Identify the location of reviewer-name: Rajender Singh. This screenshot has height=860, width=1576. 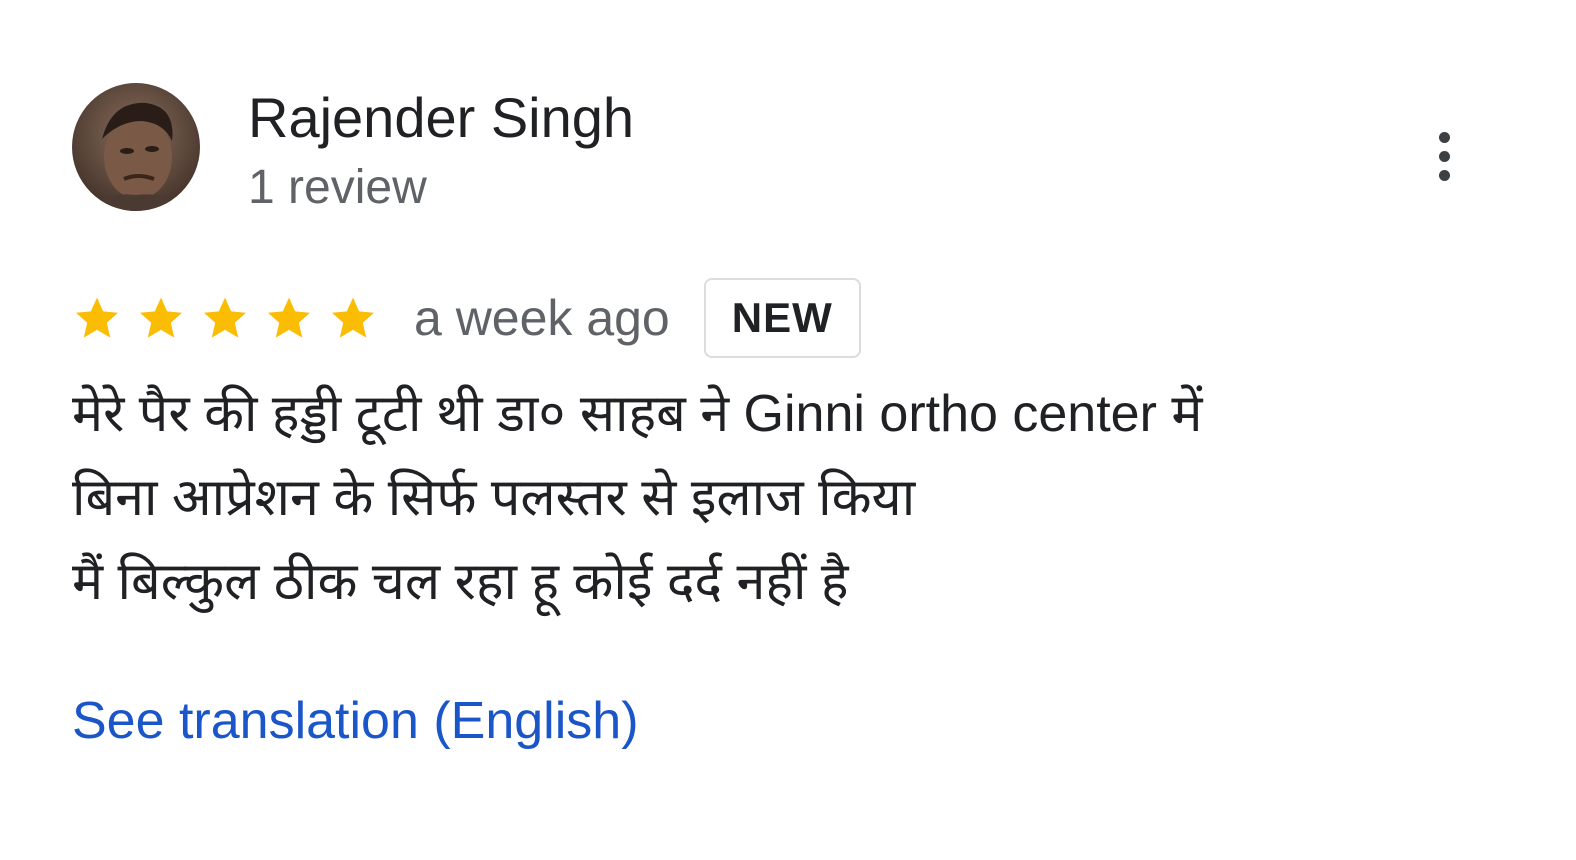
(441, 118).